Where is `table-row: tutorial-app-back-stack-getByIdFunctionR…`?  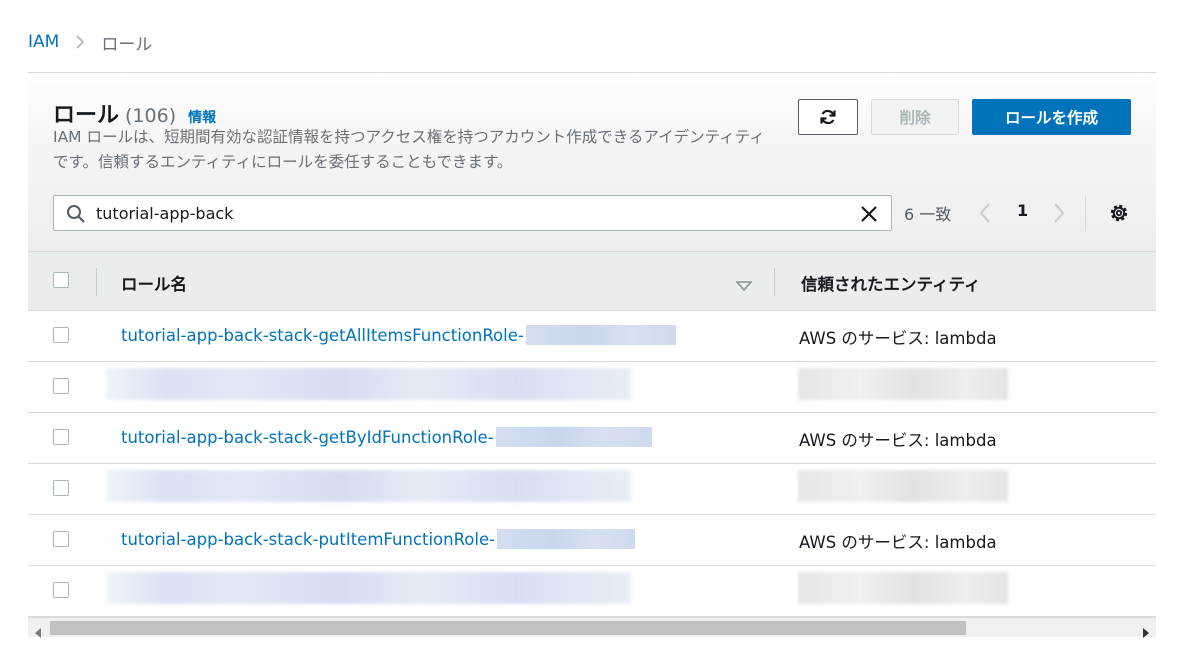 table-row: tutorial-app-back-stack-getByIdFunctionR… is located at coordinates (592, 438).